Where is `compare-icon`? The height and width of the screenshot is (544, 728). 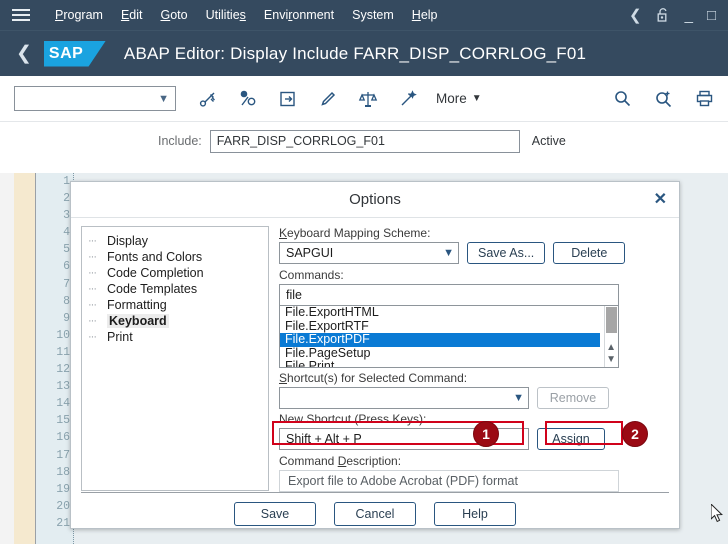 compare-icon is located at coordinates (368, 99).